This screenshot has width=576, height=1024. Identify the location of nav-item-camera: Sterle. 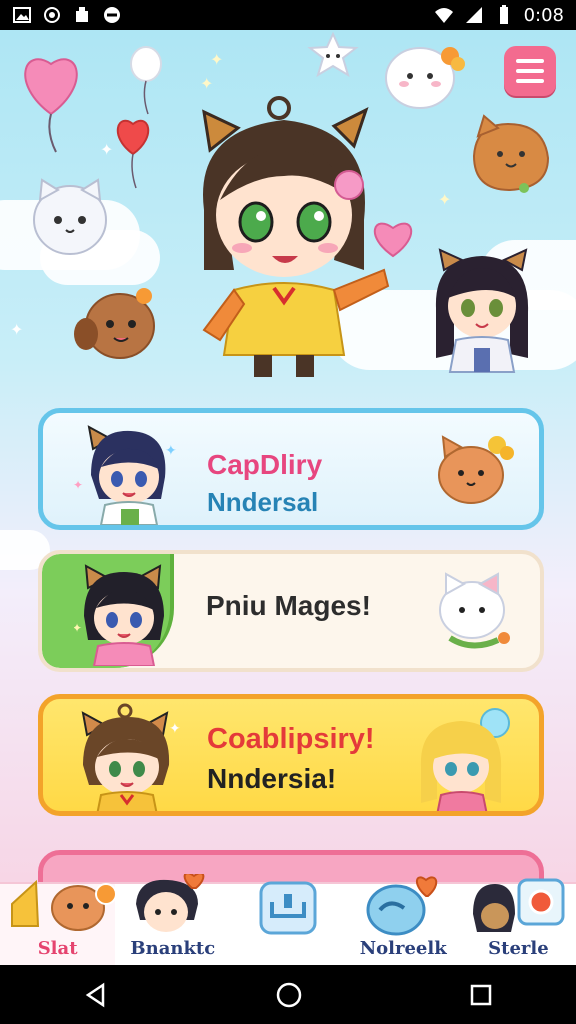
(518, 921).